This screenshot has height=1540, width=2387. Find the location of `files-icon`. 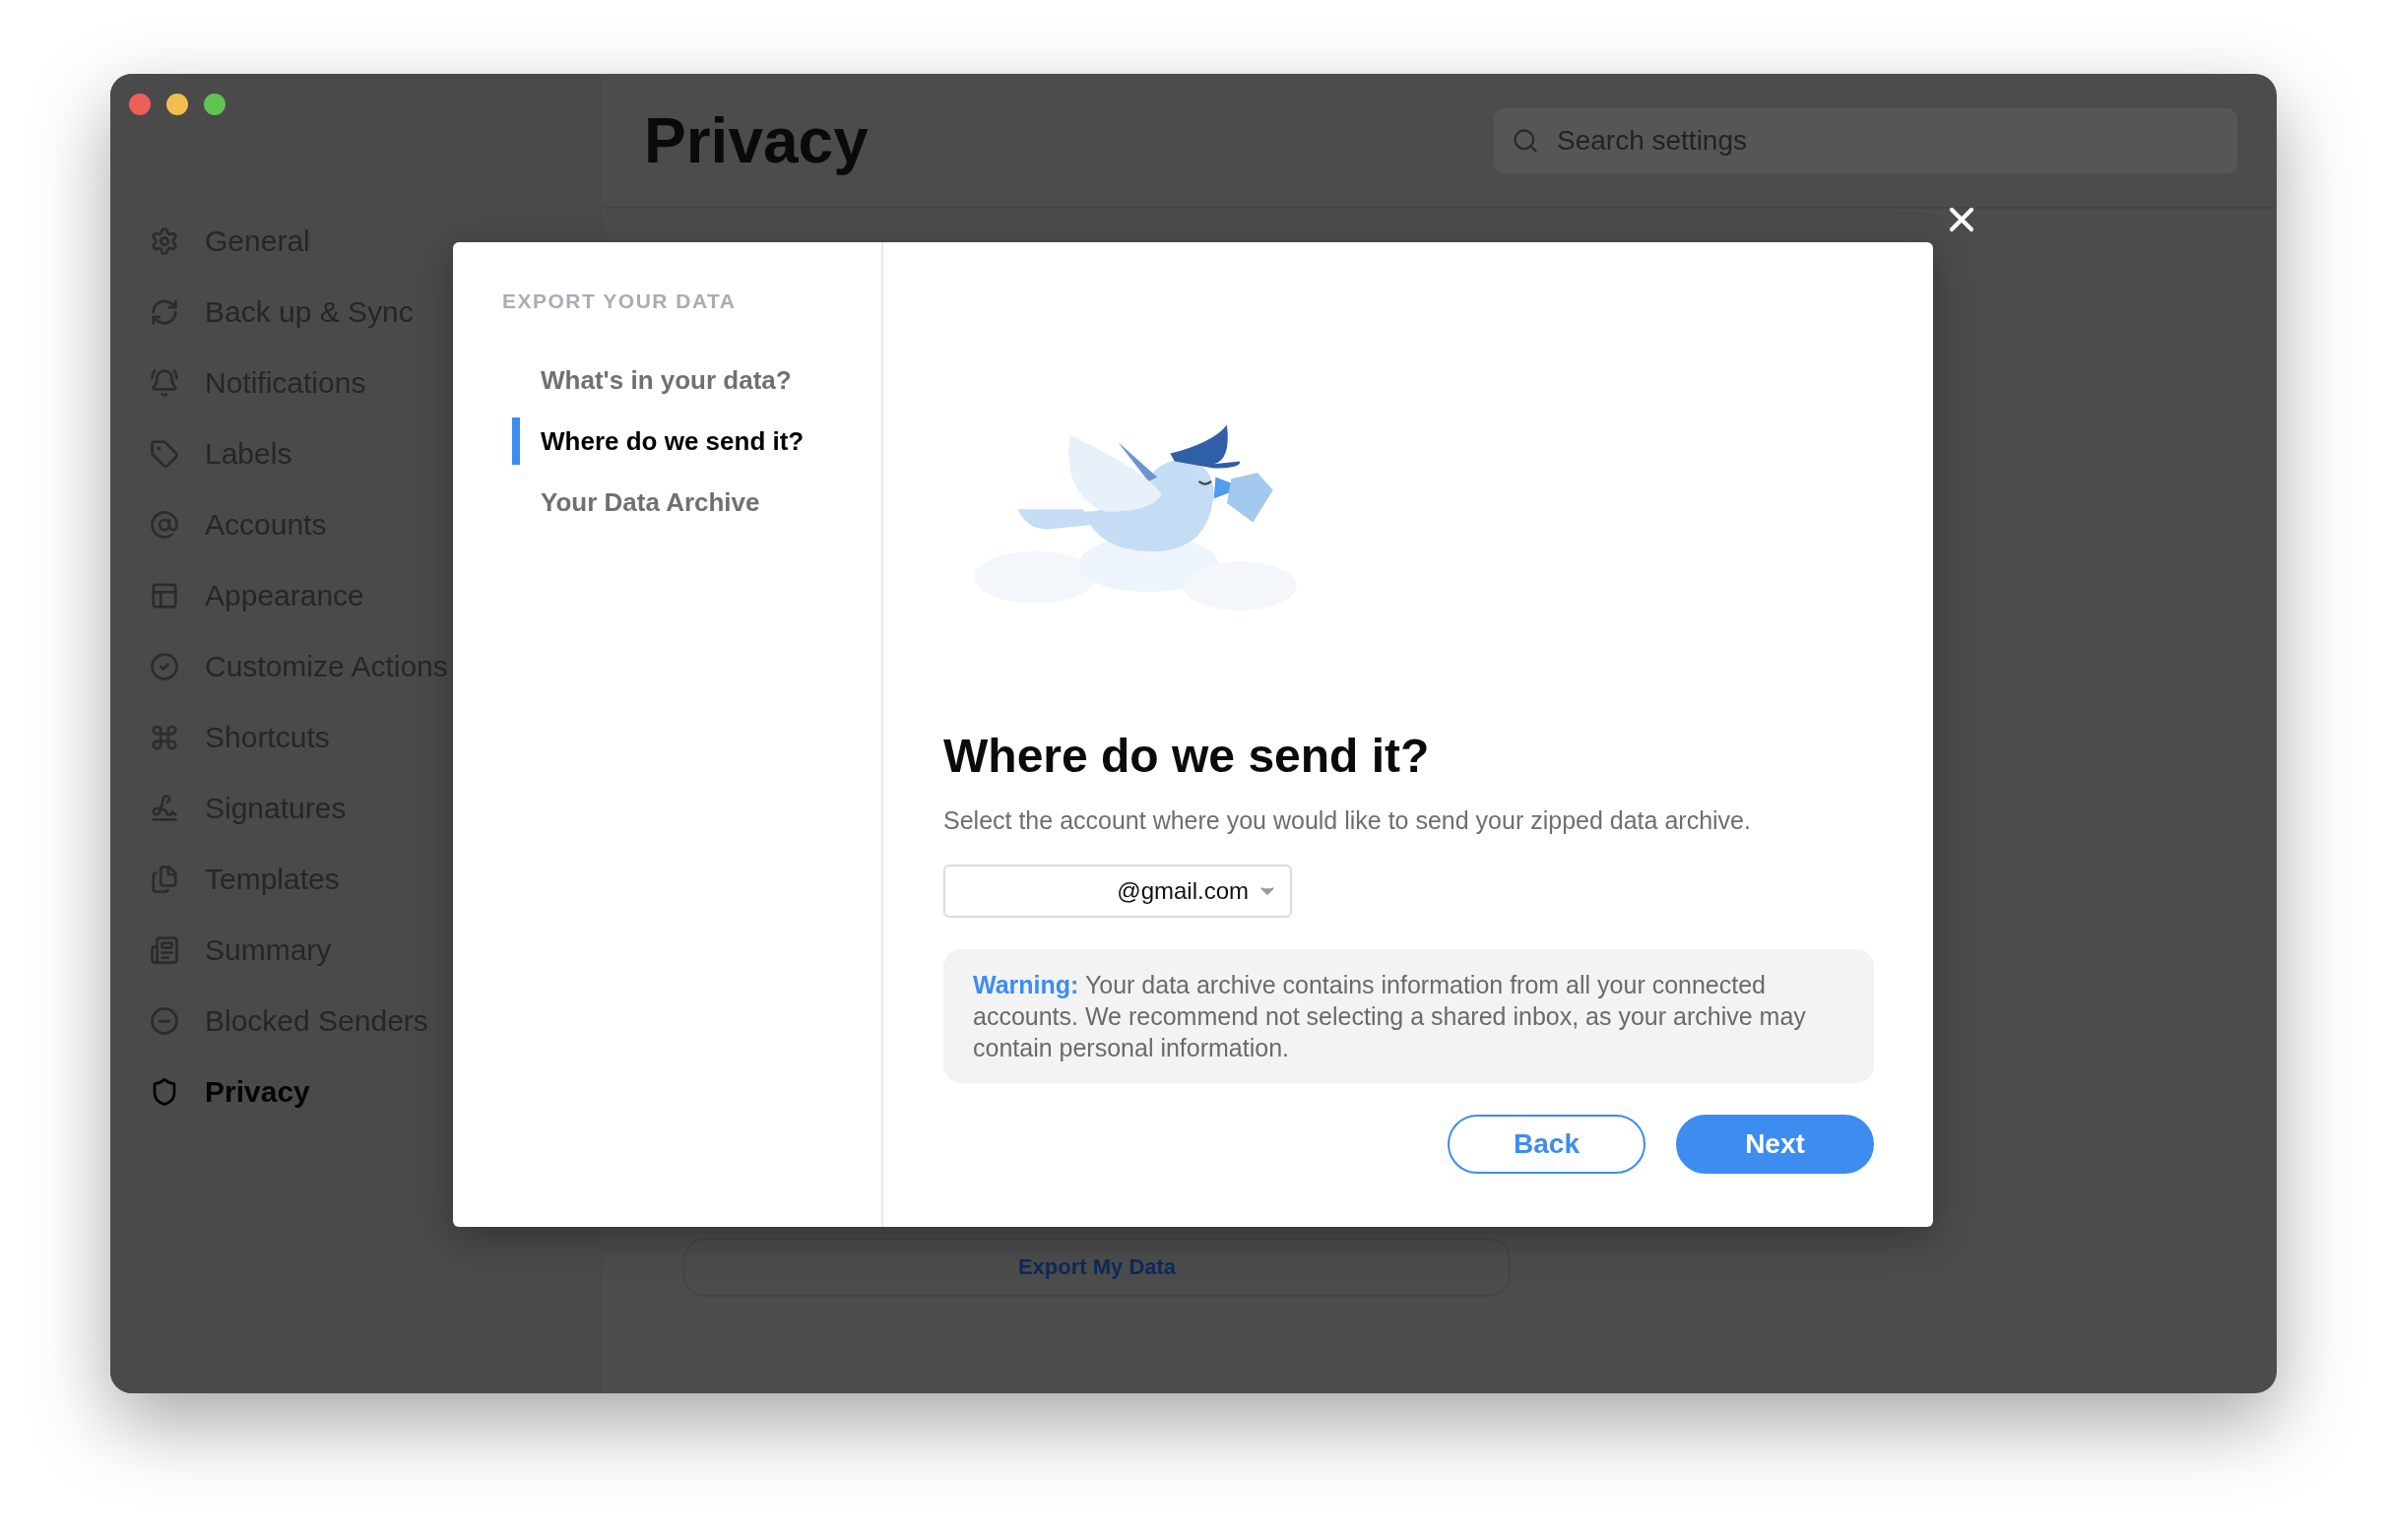

files-icon is located at coordinates (164, 879).